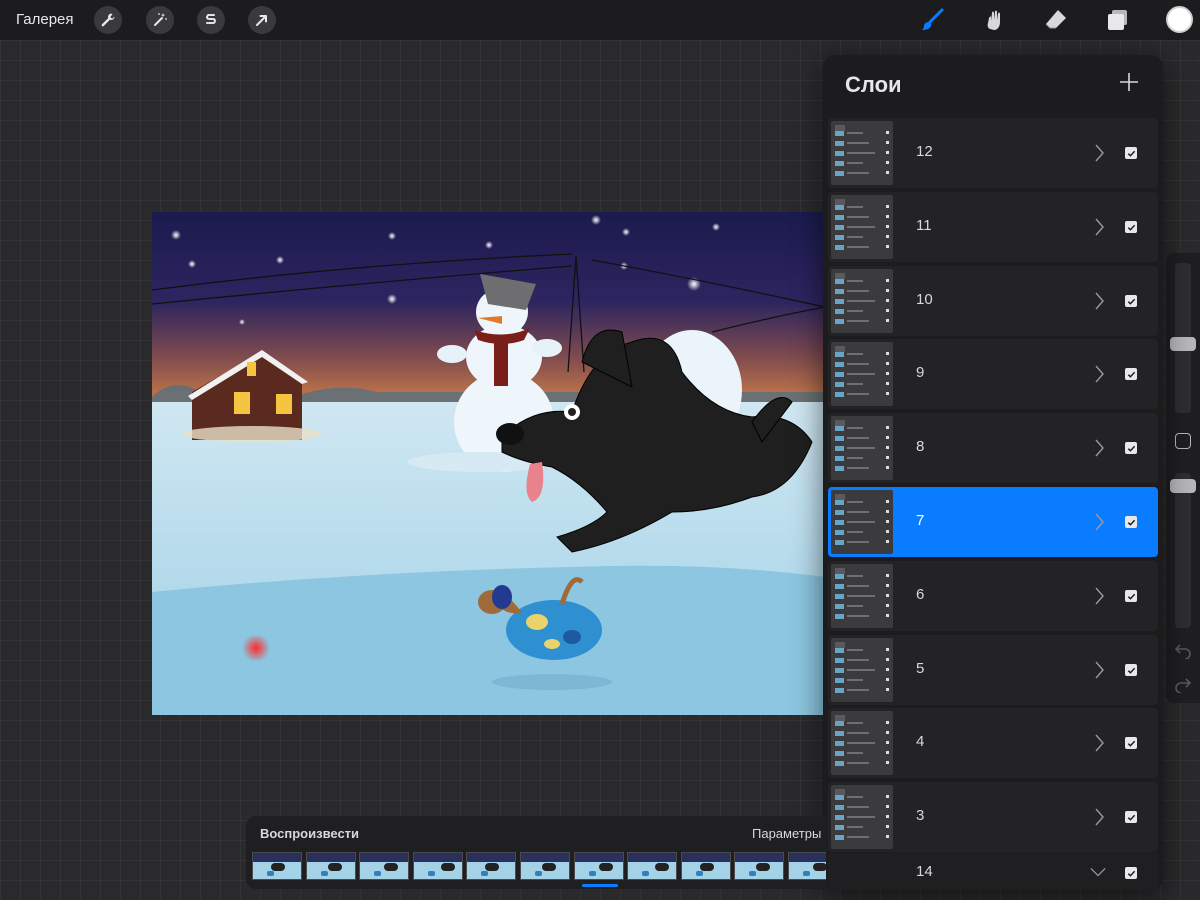 This screenshot has width=1200, height=900. I want to click on brush-opacity-thumb, so click(1183, 486).